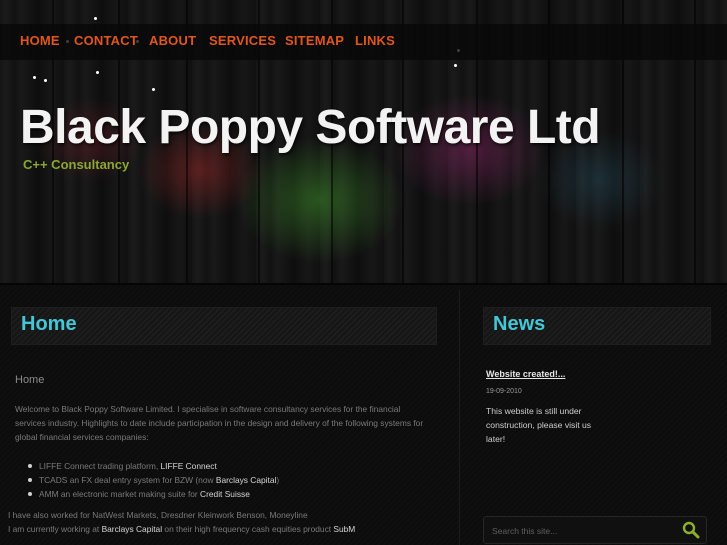 This screenshot has width=727, height=545. Describe the element at coordinates (55, 529) in the screenshot. I see `current-prefix: I am currently working at` at that location.